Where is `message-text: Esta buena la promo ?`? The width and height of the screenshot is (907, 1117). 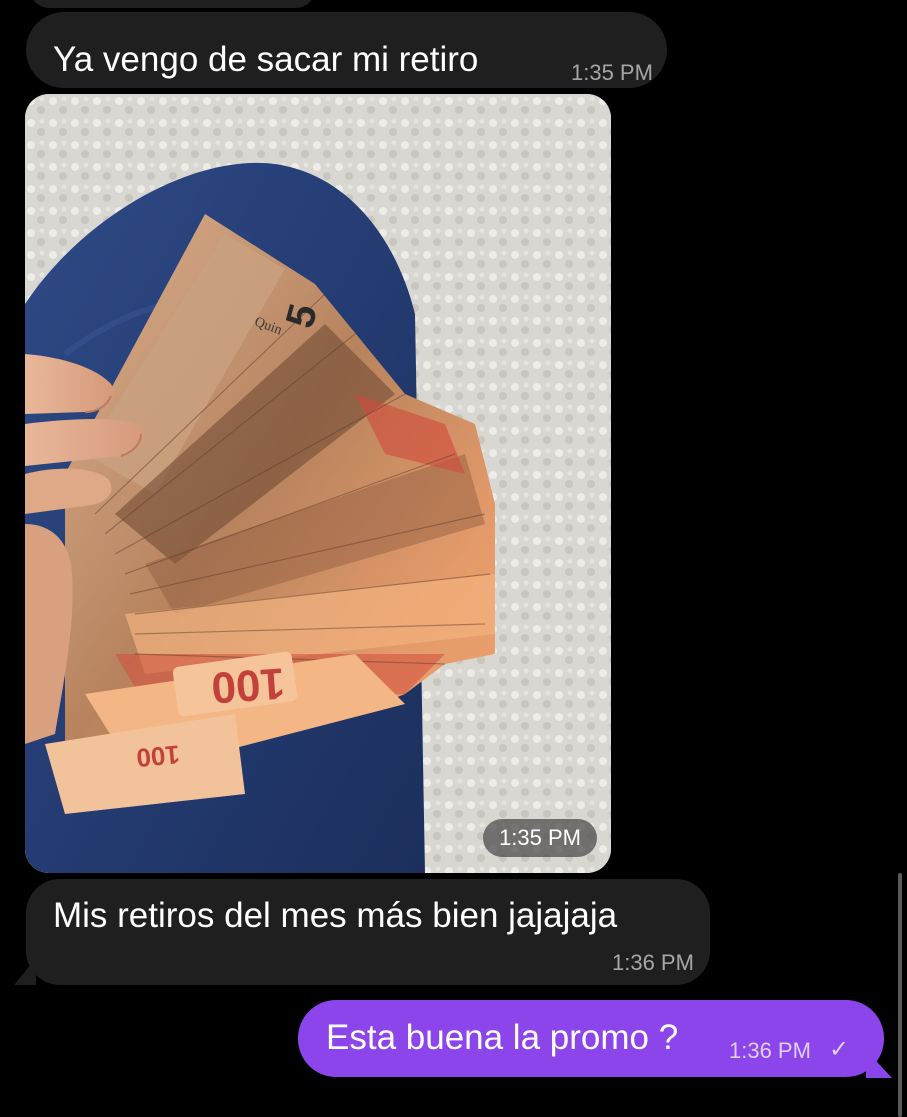 message-text: Esta buena la promo ? is located at coordinates (502, 1037).